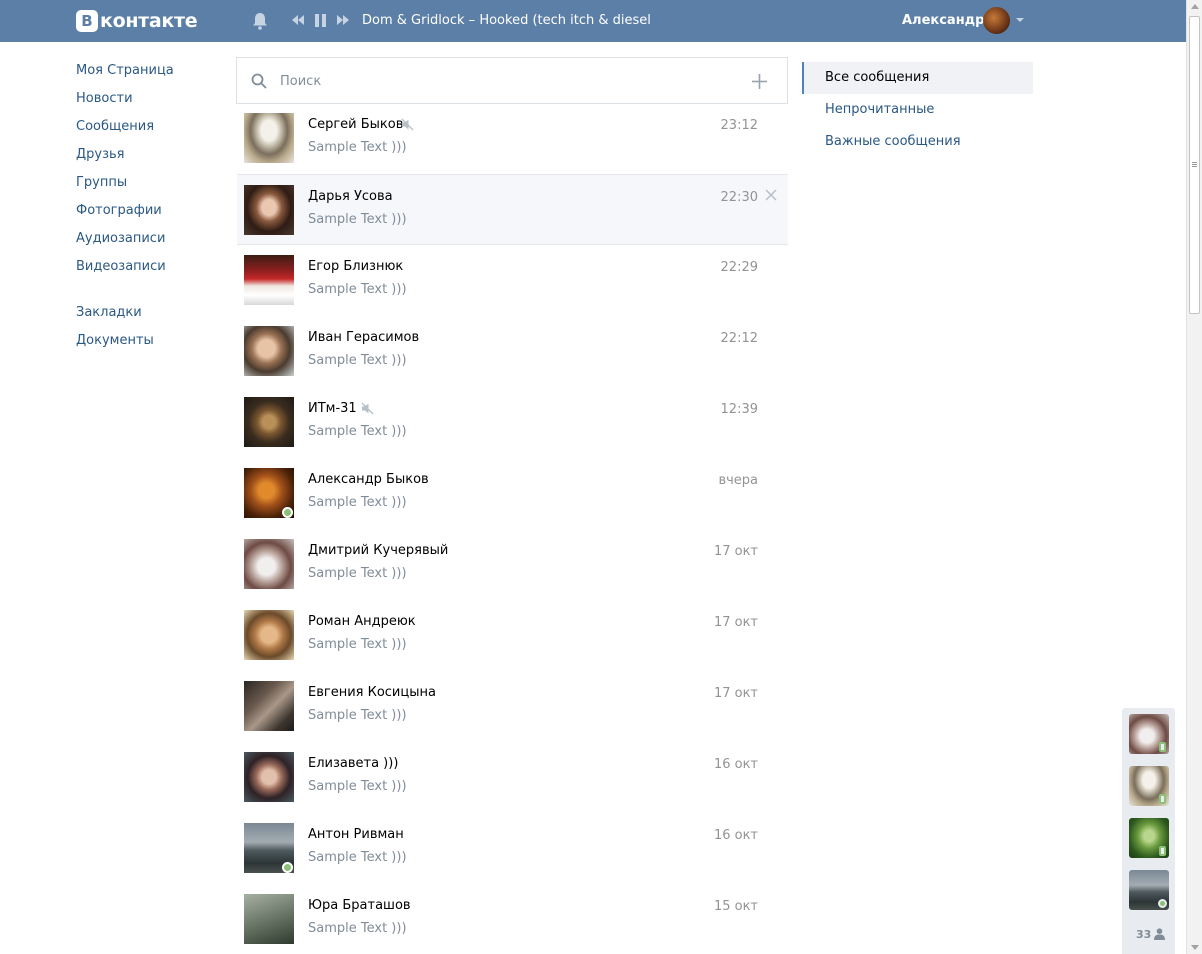 Image resolution: width=1202 pixels, height=954 pixels. What do you see at coordinates (149, 20) in the screenshot?
I see `logo-text: контакте` at bounding box center [149, 20].